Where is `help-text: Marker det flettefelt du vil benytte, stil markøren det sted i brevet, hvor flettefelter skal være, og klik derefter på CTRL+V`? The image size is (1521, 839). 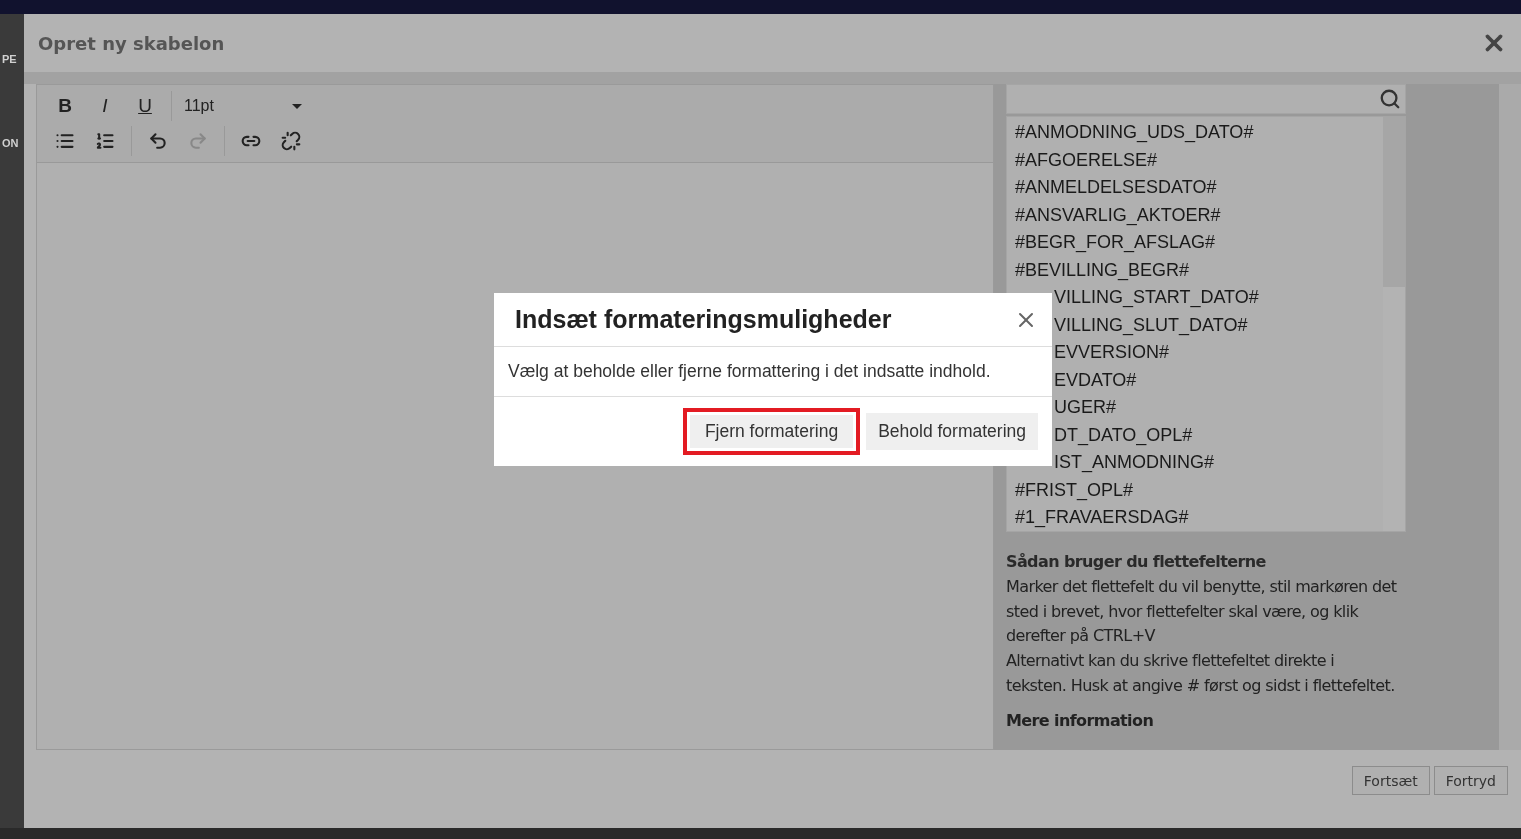
help-text: Marker det flettefelt du vil benytte, stil markøren det sted i brevet, hvor flettefelter skal være, og klik derefter på CTRL+V is located at coordinates (1202, 611).